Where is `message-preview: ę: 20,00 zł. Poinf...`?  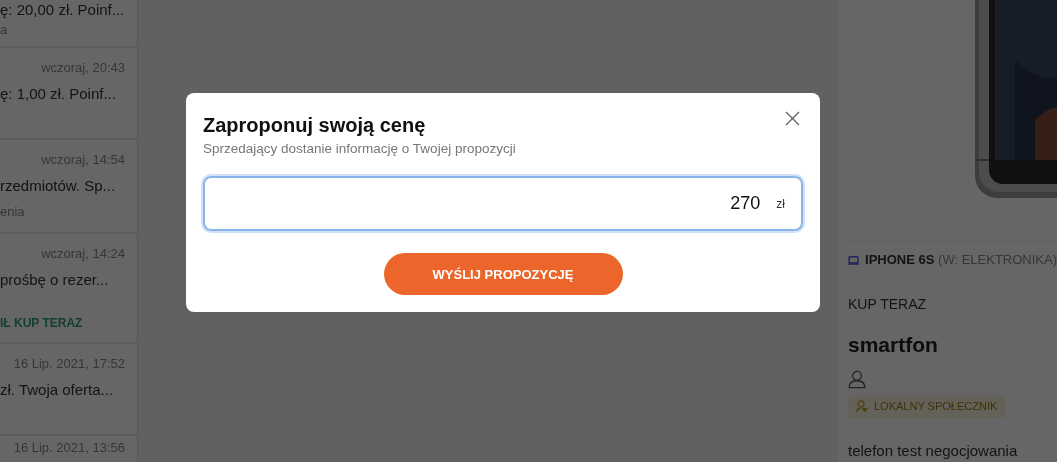 message-preview: ę: 20,00 zł. Poinf... is located at coordinates (62, 10).